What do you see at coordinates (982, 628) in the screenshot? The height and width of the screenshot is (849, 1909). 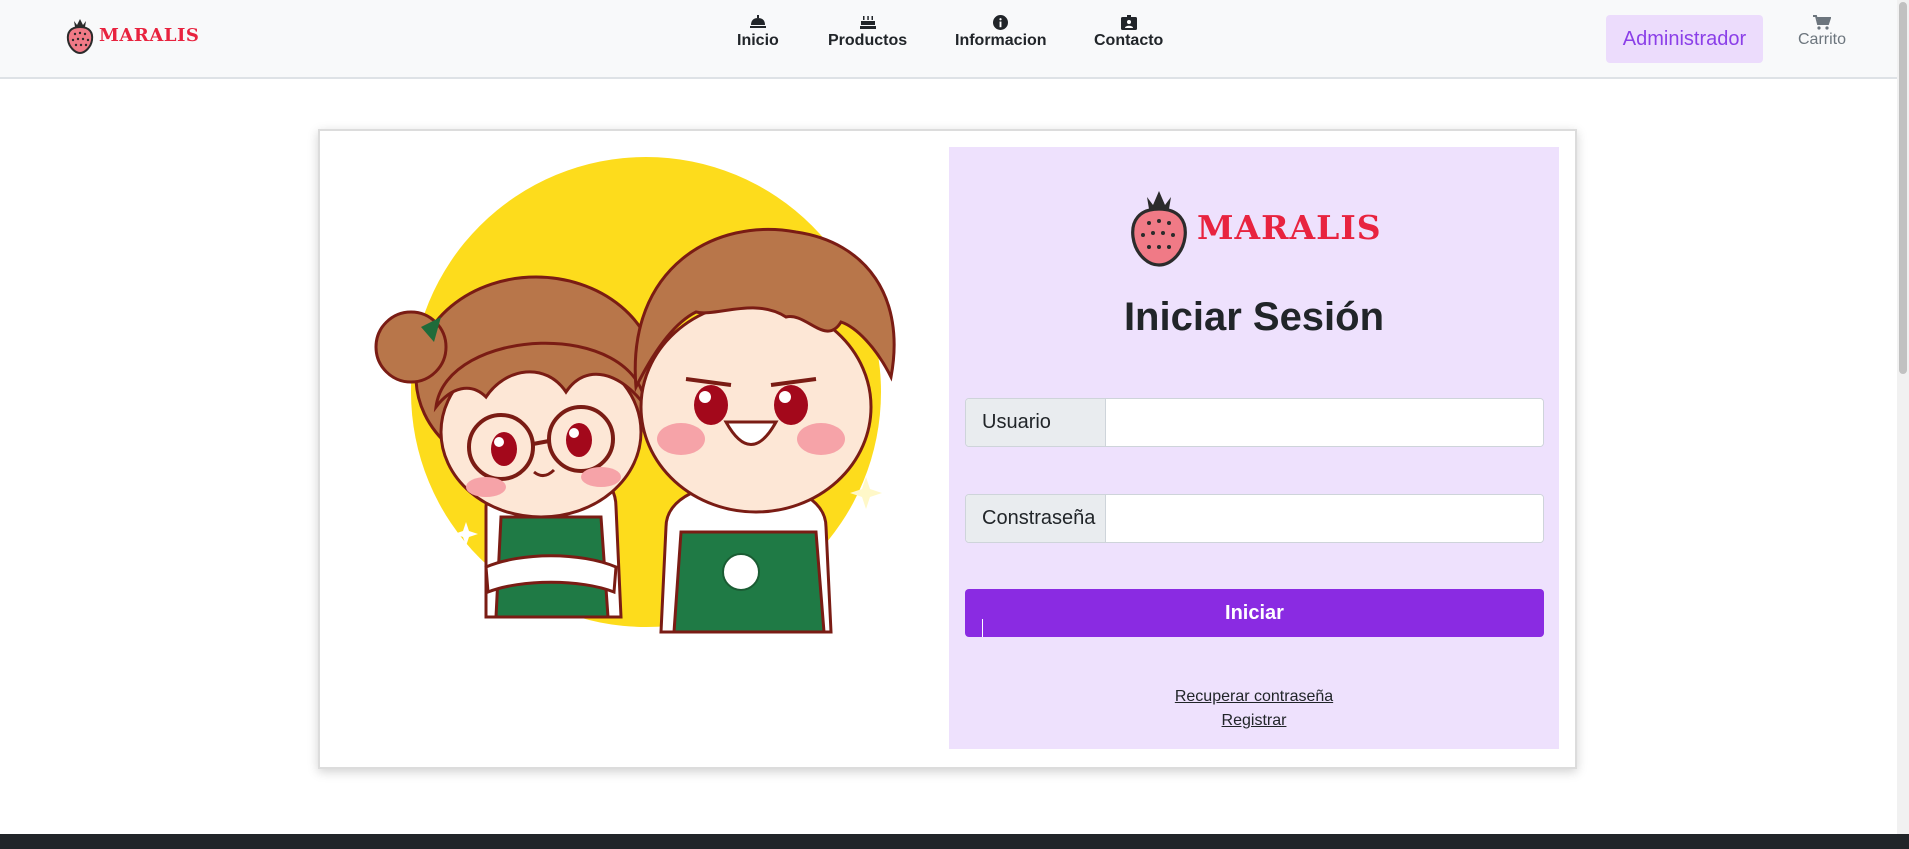 I see `text-caret` at bounding box center [982, 628].